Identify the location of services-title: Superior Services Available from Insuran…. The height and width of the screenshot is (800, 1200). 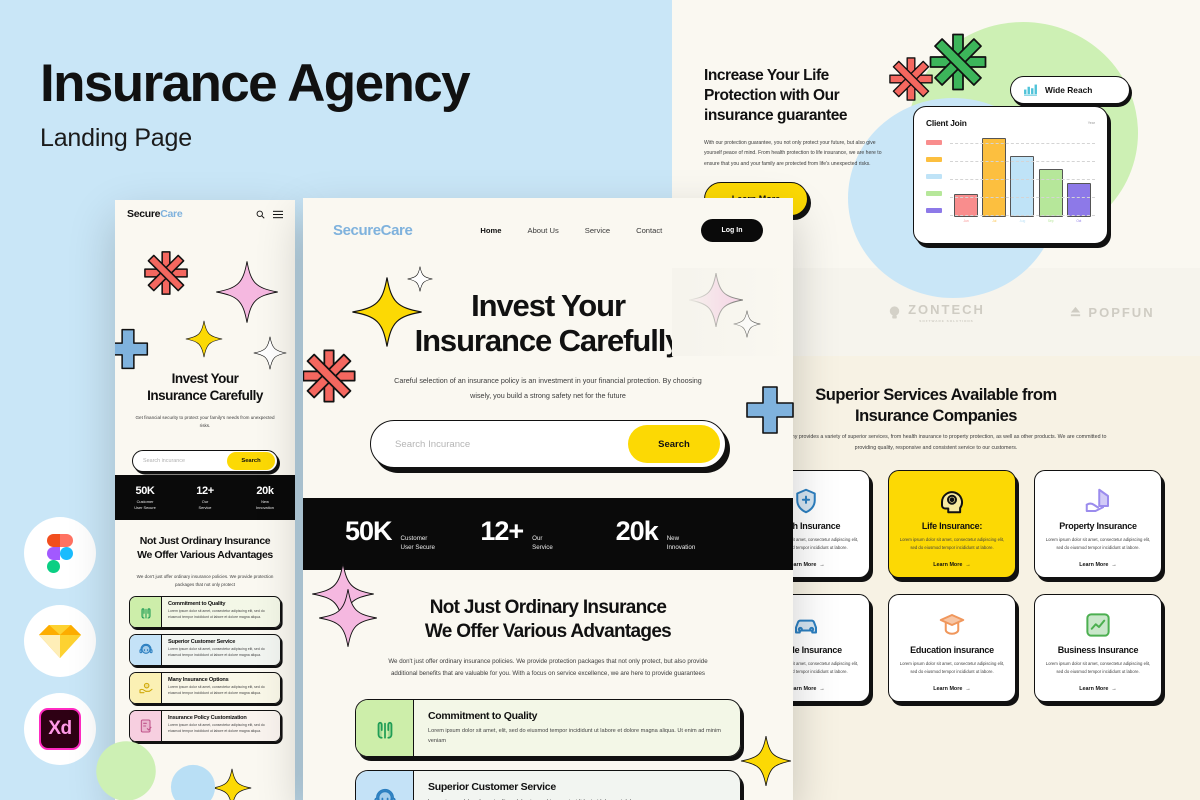
(936, 406).